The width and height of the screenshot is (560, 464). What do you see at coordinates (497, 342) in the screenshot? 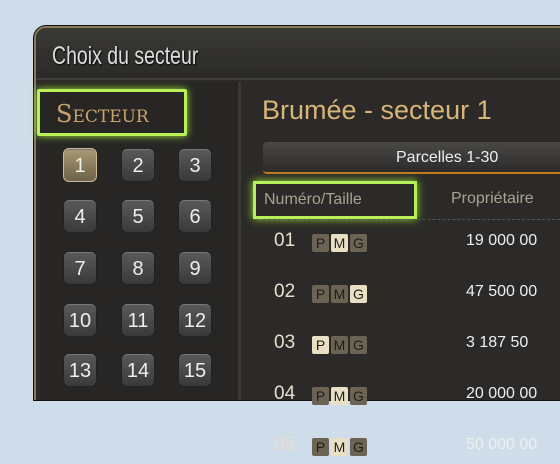
I see `parcel-price: 3 187 50` at bounding box center [497, 342].